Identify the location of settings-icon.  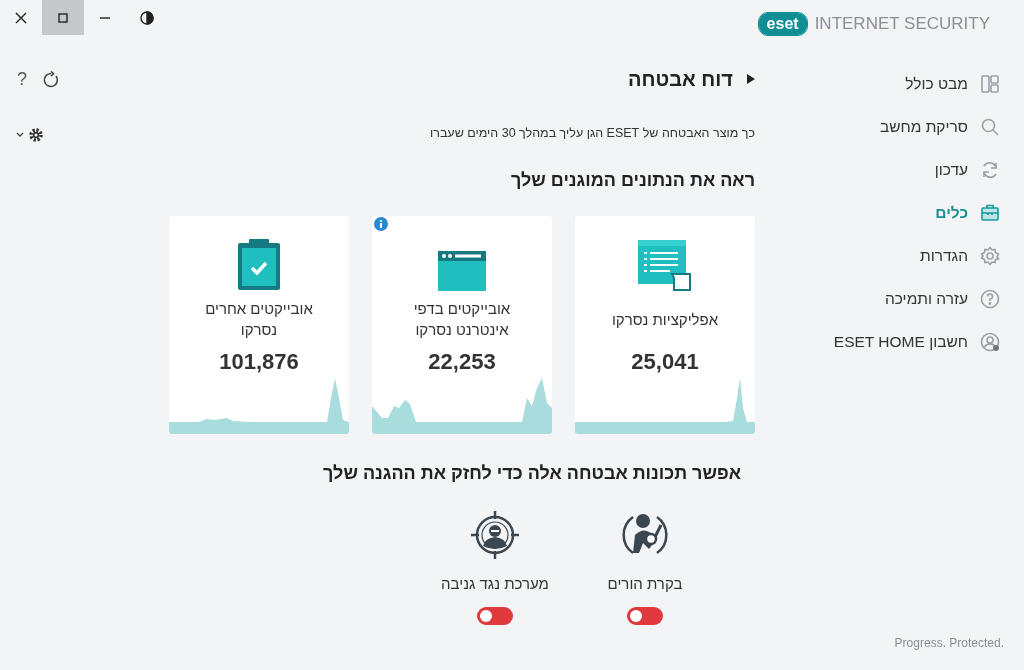
(990, 256).